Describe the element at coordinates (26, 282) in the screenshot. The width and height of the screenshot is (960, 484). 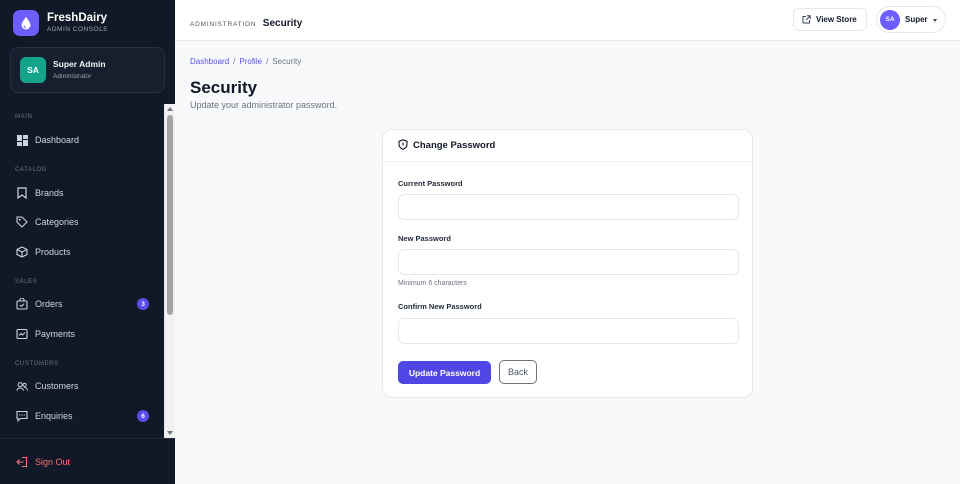
I see `section-sales: SALES` at that location.